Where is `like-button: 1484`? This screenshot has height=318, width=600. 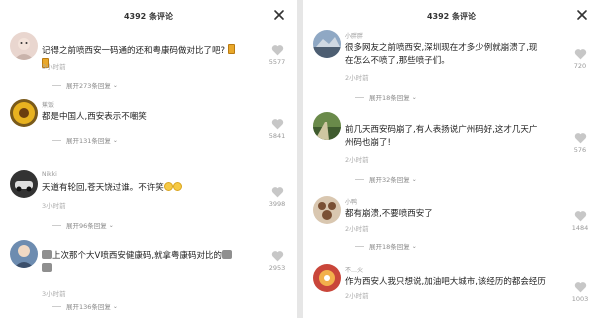 like-button: 1484 is located at coordinates (580, 221).